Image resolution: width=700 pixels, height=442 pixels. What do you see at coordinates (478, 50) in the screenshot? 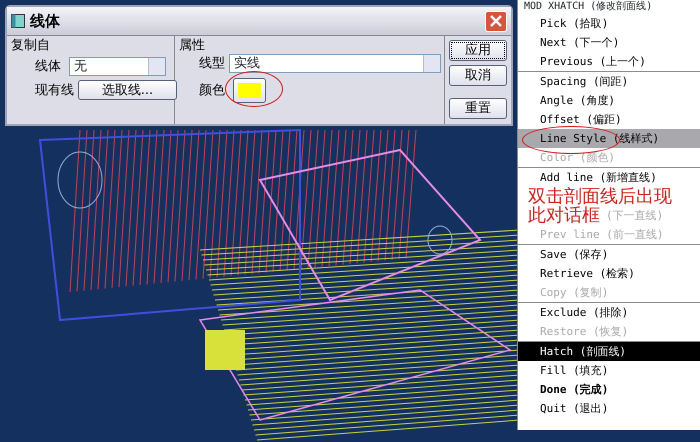
I see `dialog-button: 应用` at bounding box center [478, 50].